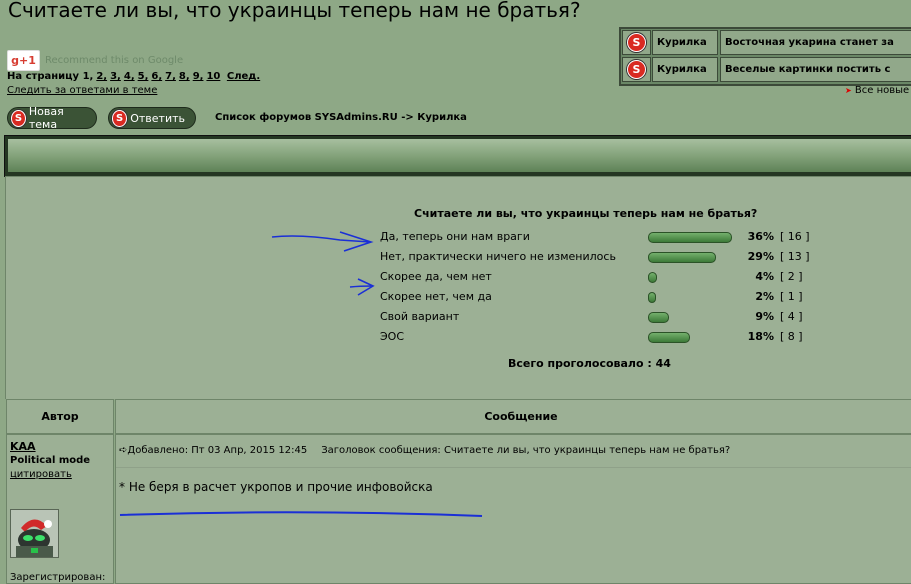 The image size is (911, 584). I want to click on poll-option-percent: 9%, so click(764, 316).